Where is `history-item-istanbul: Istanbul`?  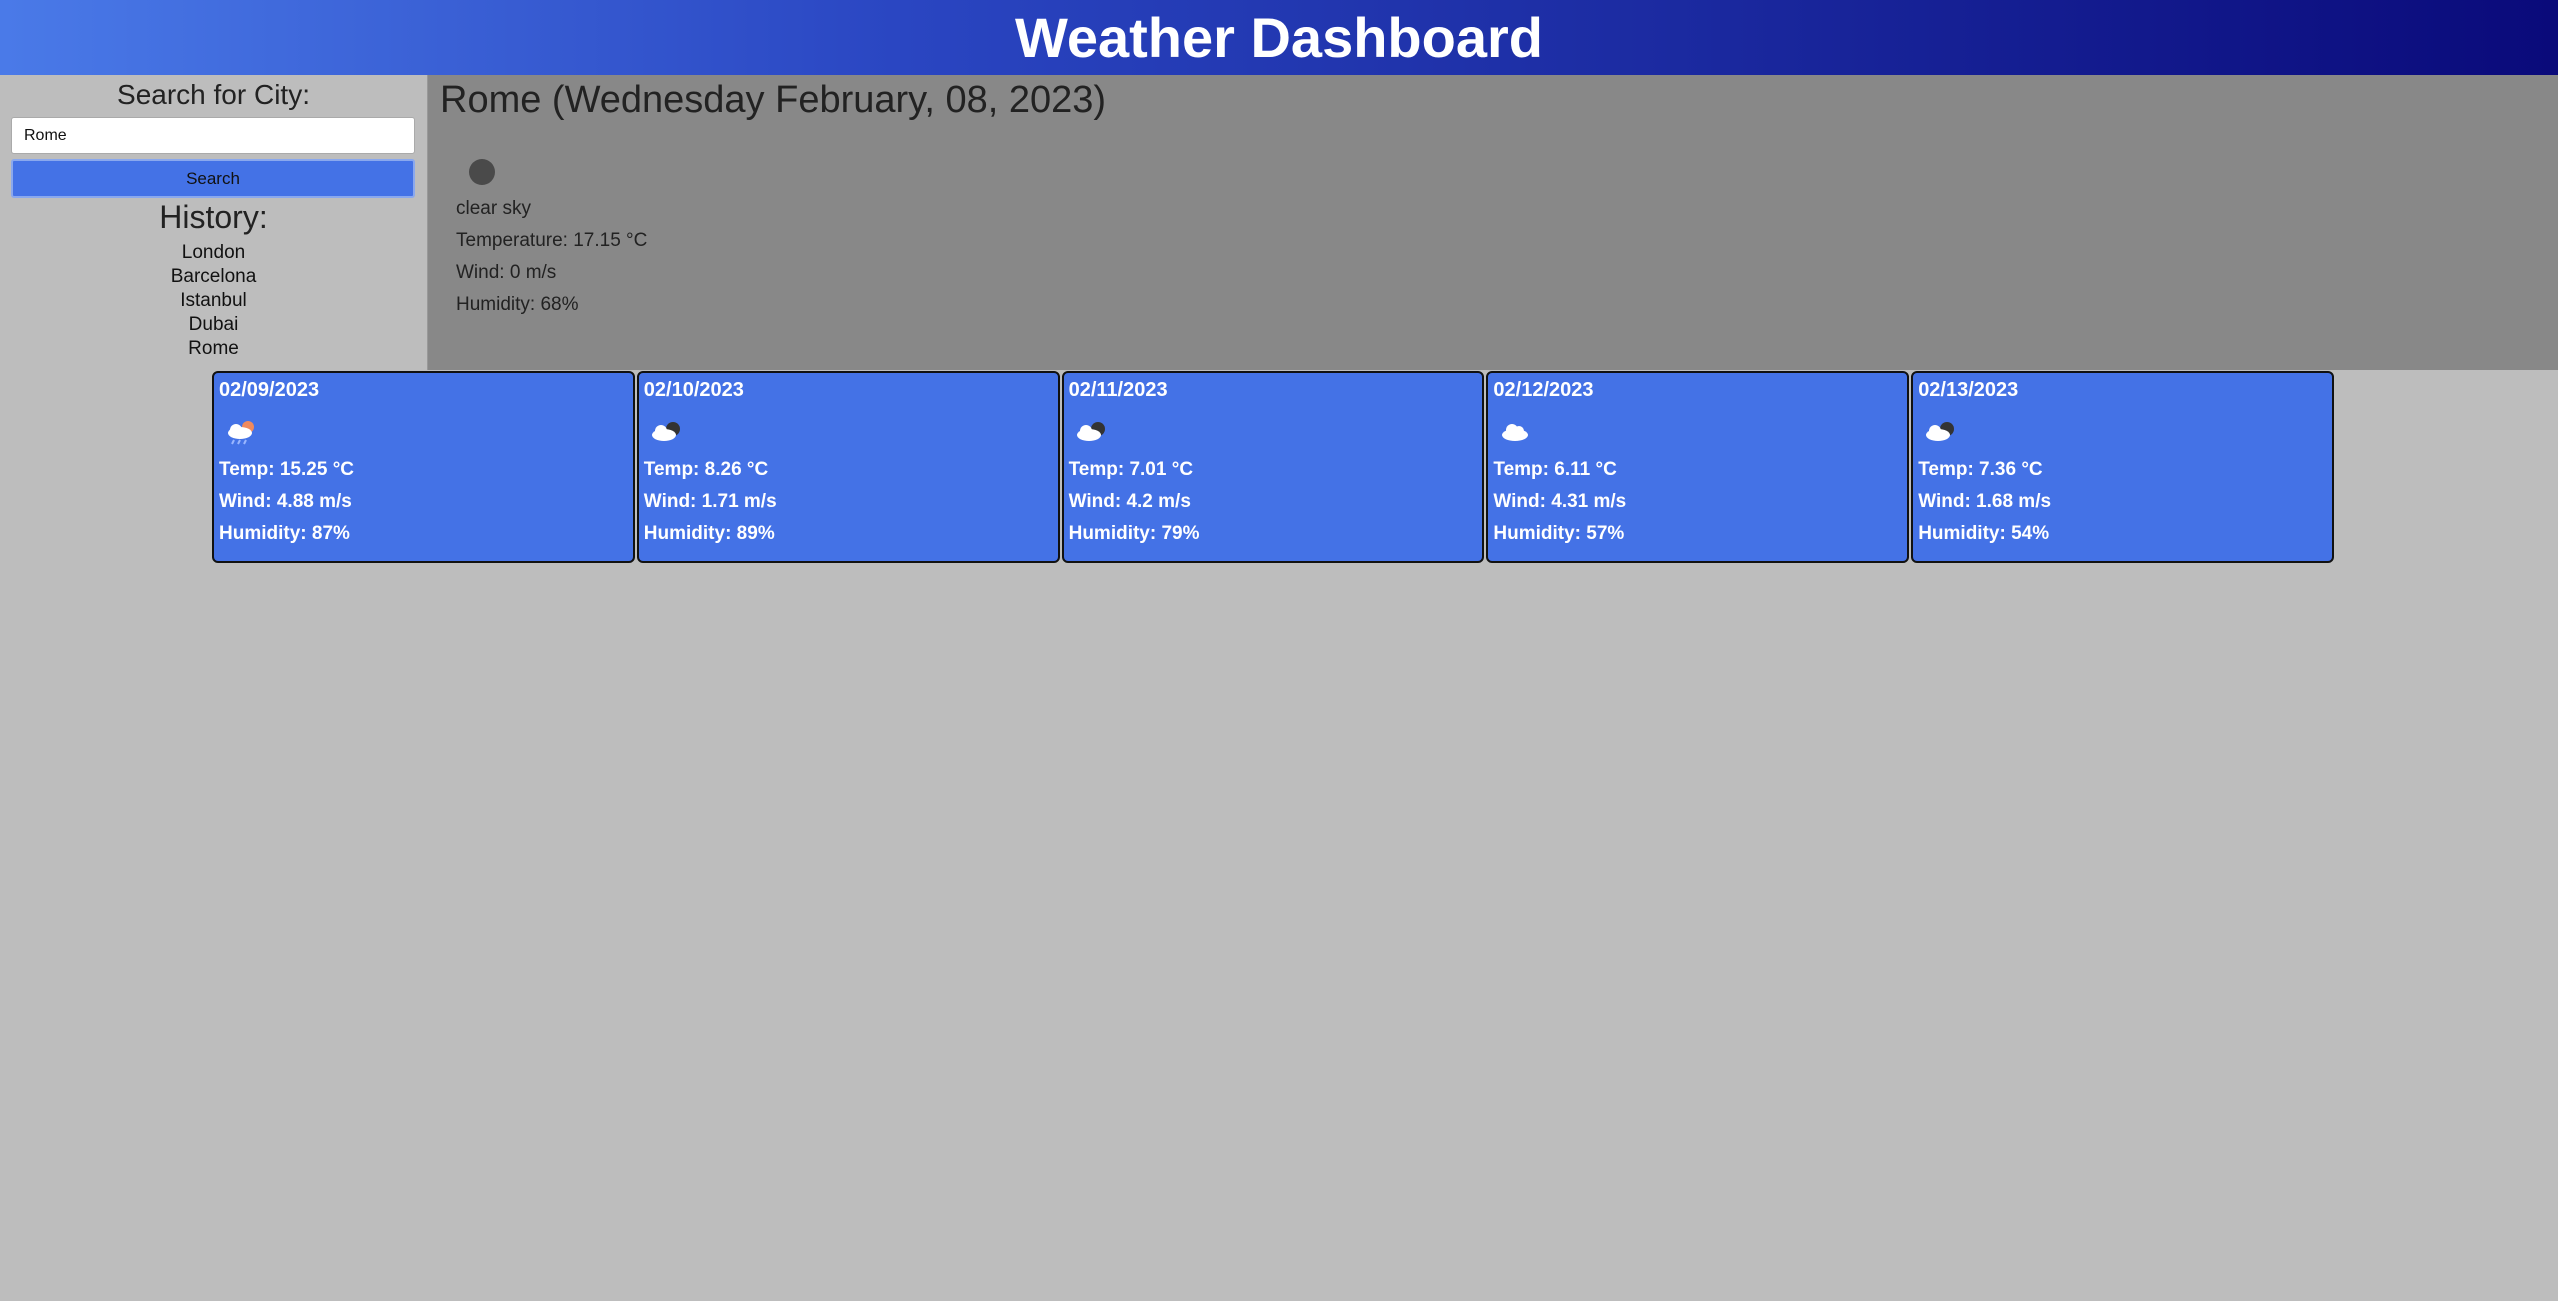
history-item-istanbul: Istanbul is located at coordinates (213, 301).